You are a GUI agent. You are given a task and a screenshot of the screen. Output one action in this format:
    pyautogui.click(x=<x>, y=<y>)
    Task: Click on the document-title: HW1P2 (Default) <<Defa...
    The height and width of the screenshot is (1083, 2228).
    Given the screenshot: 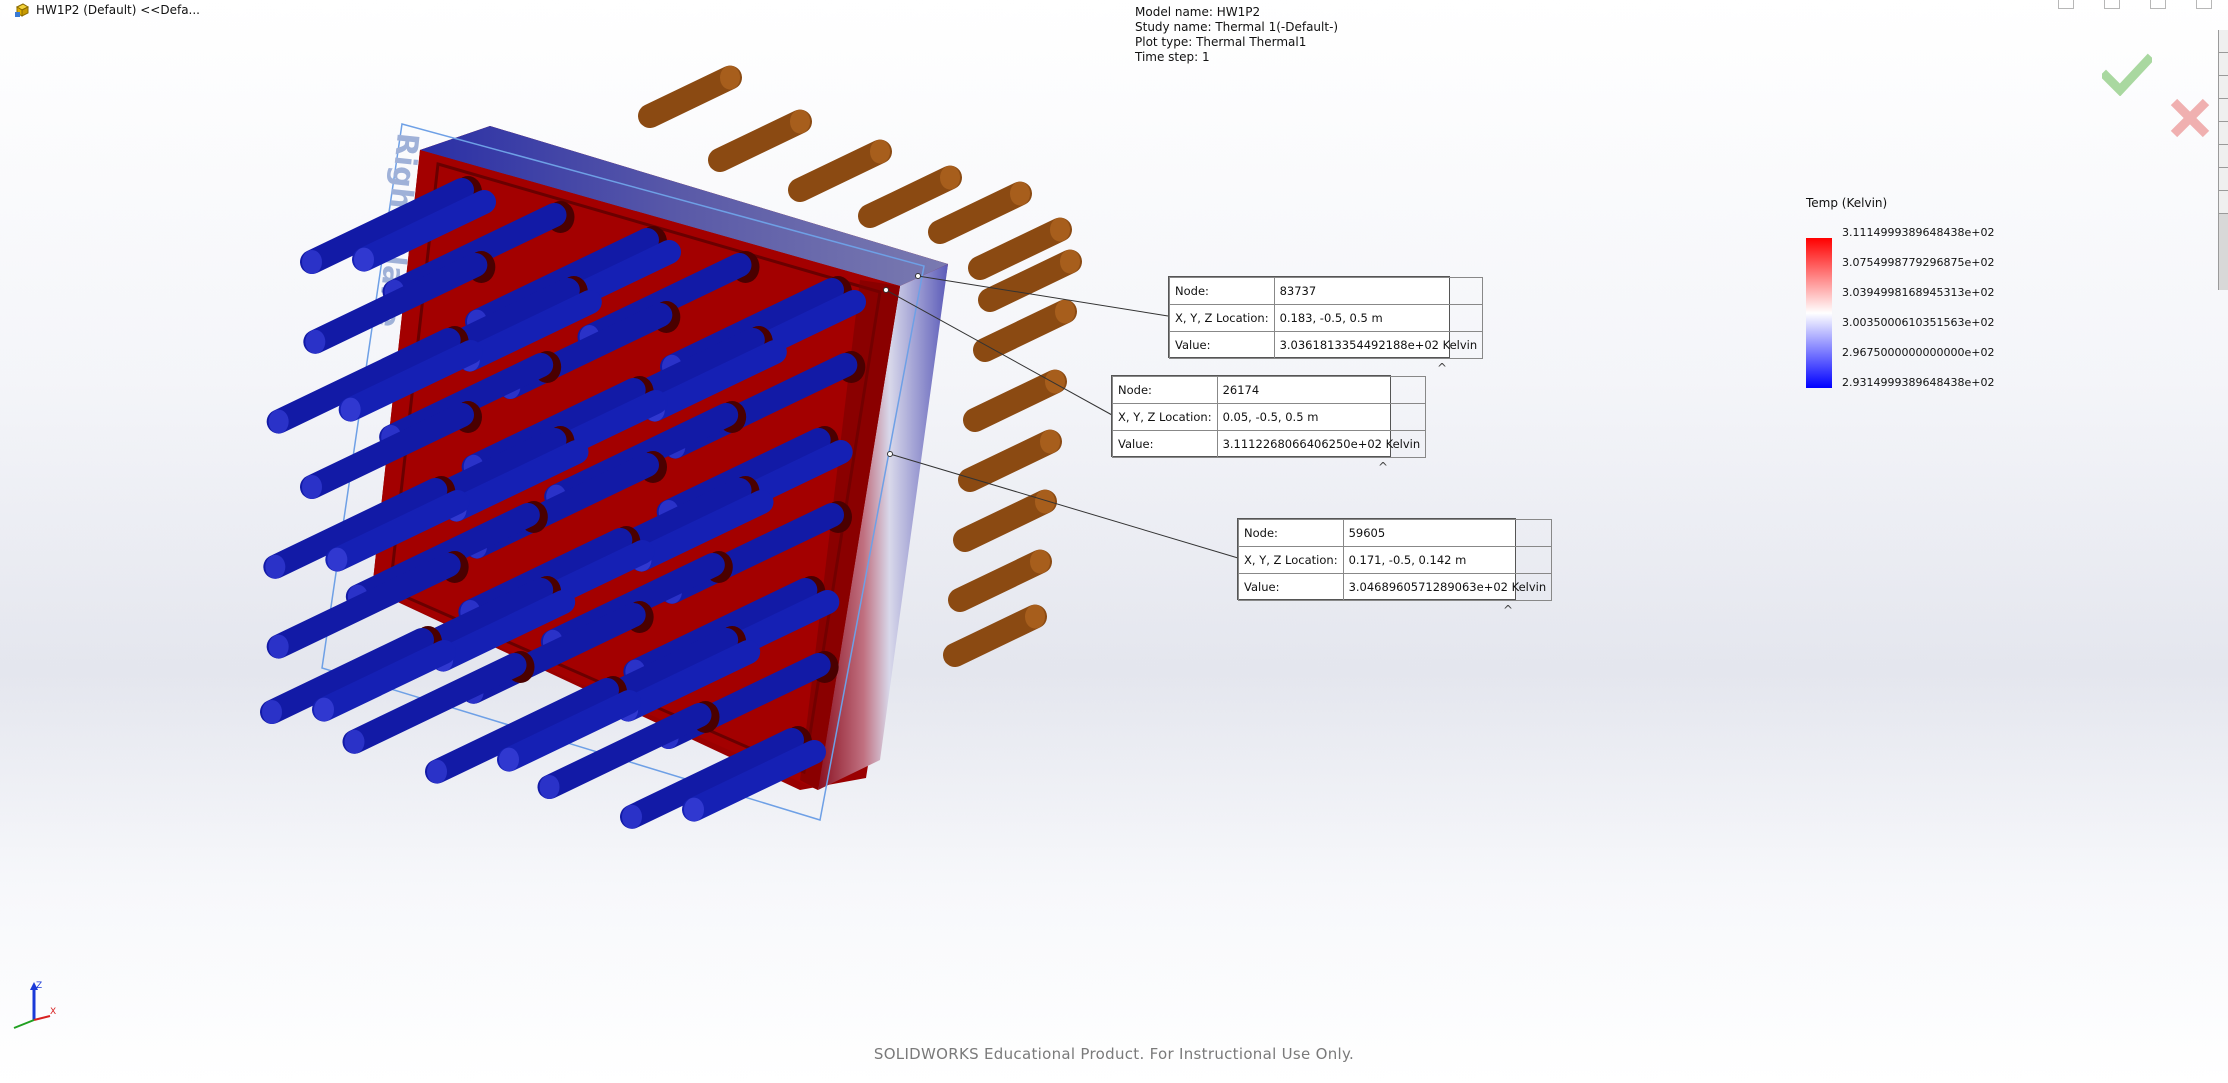 What is the action you would take?
    pyautogui.click(x=107, y=10)
    